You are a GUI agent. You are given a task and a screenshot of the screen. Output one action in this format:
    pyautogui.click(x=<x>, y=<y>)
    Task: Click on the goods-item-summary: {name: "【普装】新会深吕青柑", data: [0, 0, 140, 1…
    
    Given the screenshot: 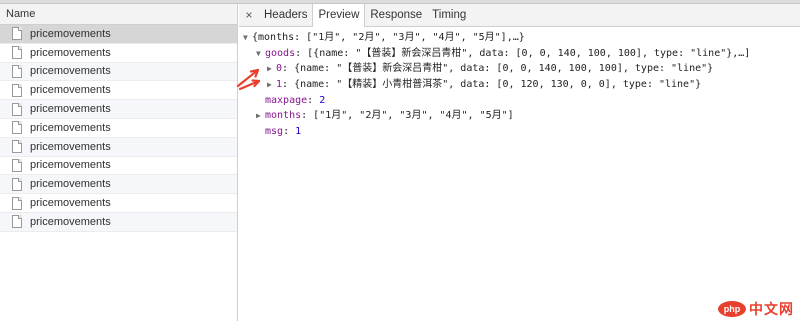 What is the action you would take?
    pyautogui.click(x=504, y=69)
    